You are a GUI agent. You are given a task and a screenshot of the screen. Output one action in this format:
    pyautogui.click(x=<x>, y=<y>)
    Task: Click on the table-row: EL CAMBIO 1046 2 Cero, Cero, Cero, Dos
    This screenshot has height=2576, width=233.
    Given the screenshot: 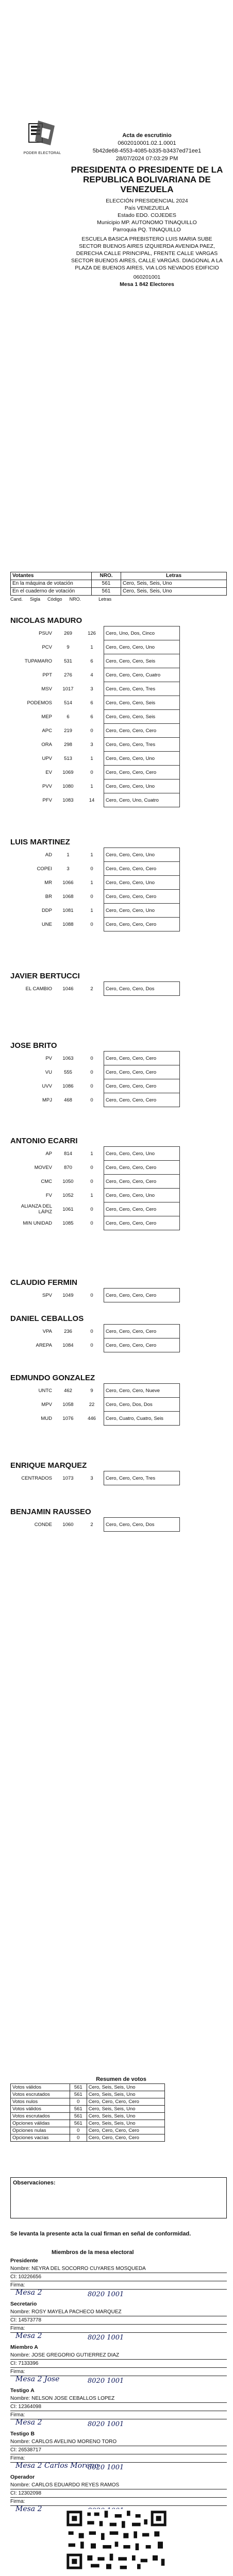 What is the action you would take?
    pyautogui.click(x=95, y=988)
    